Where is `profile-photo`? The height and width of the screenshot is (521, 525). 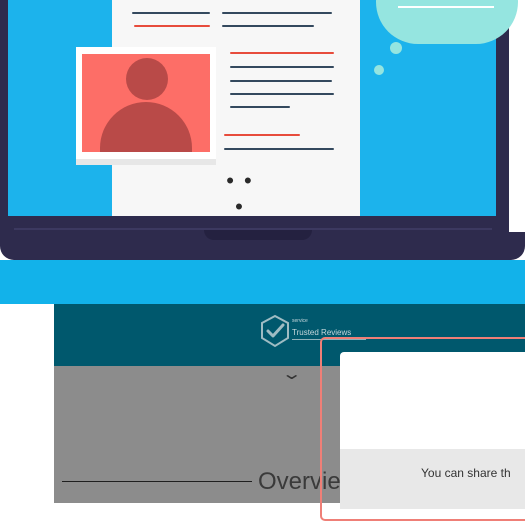 profile-photo is located at coordinates (146, 103).